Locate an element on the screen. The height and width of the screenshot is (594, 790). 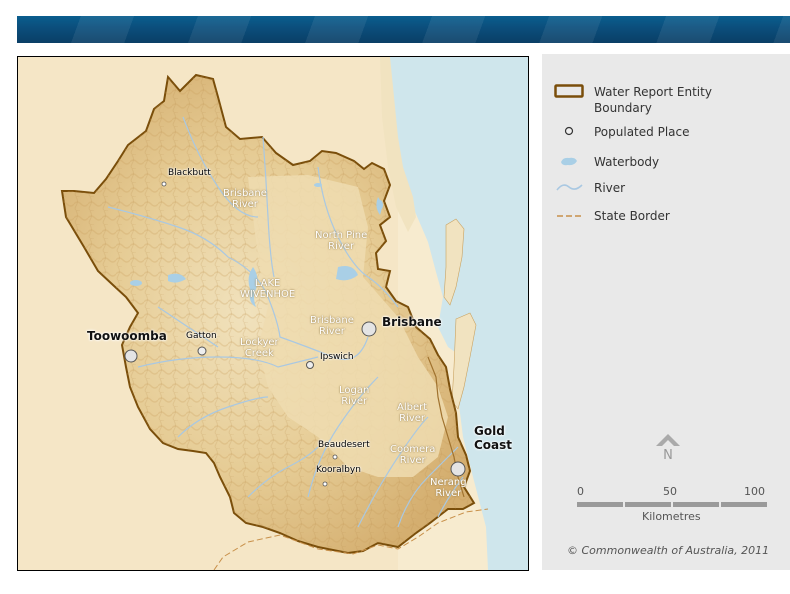
marker-gold-coast is located at coordinates (458, 469).